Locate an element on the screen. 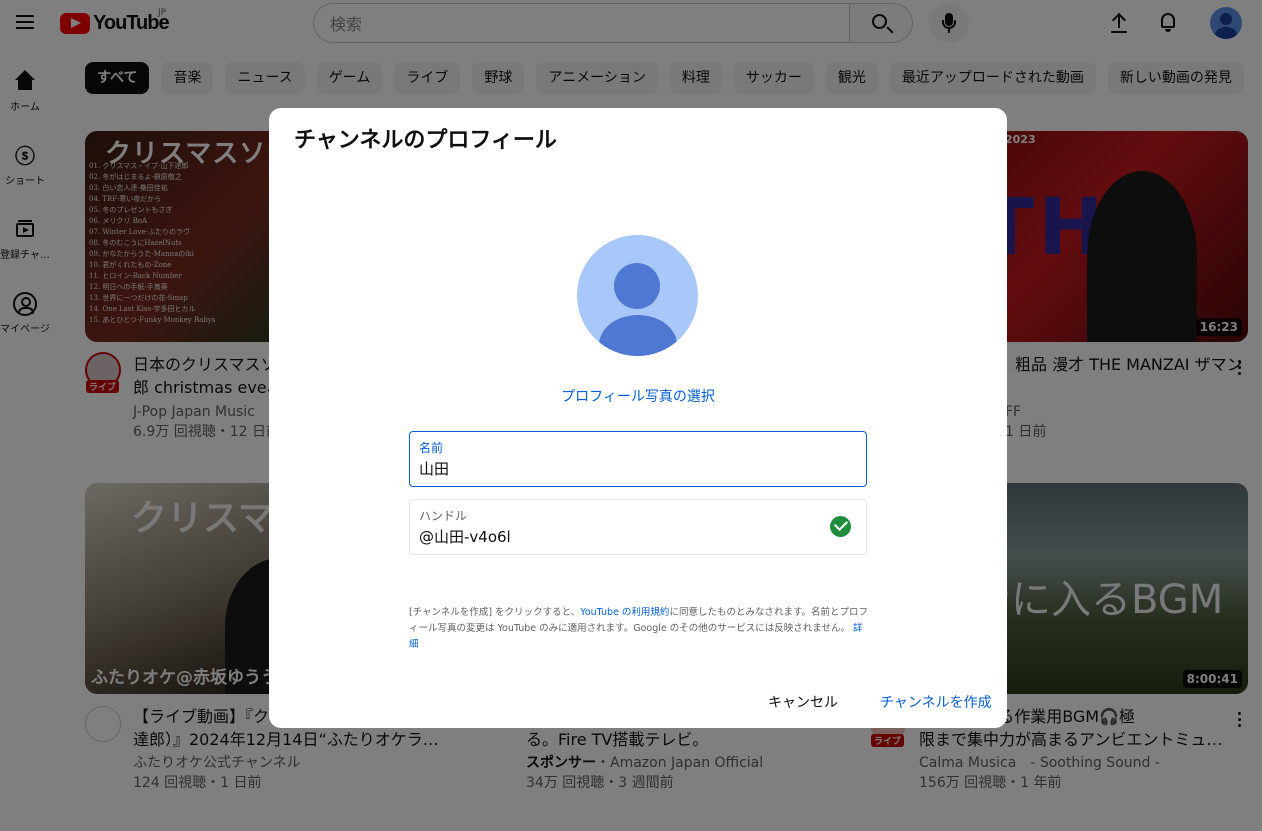  name-field: 名前 山田 is located at coordinates (638, 459).